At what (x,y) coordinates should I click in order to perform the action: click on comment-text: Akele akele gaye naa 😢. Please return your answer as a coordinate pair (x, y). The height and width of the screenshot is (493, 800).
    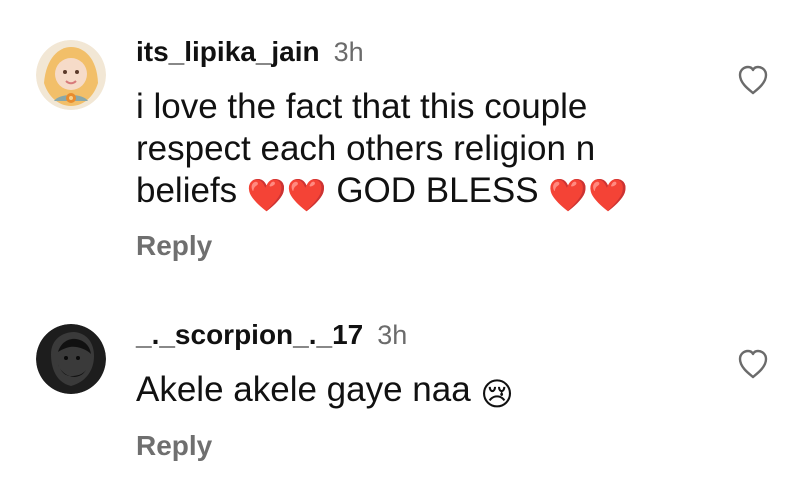
    Looking at the image, I should click on (436, 390).